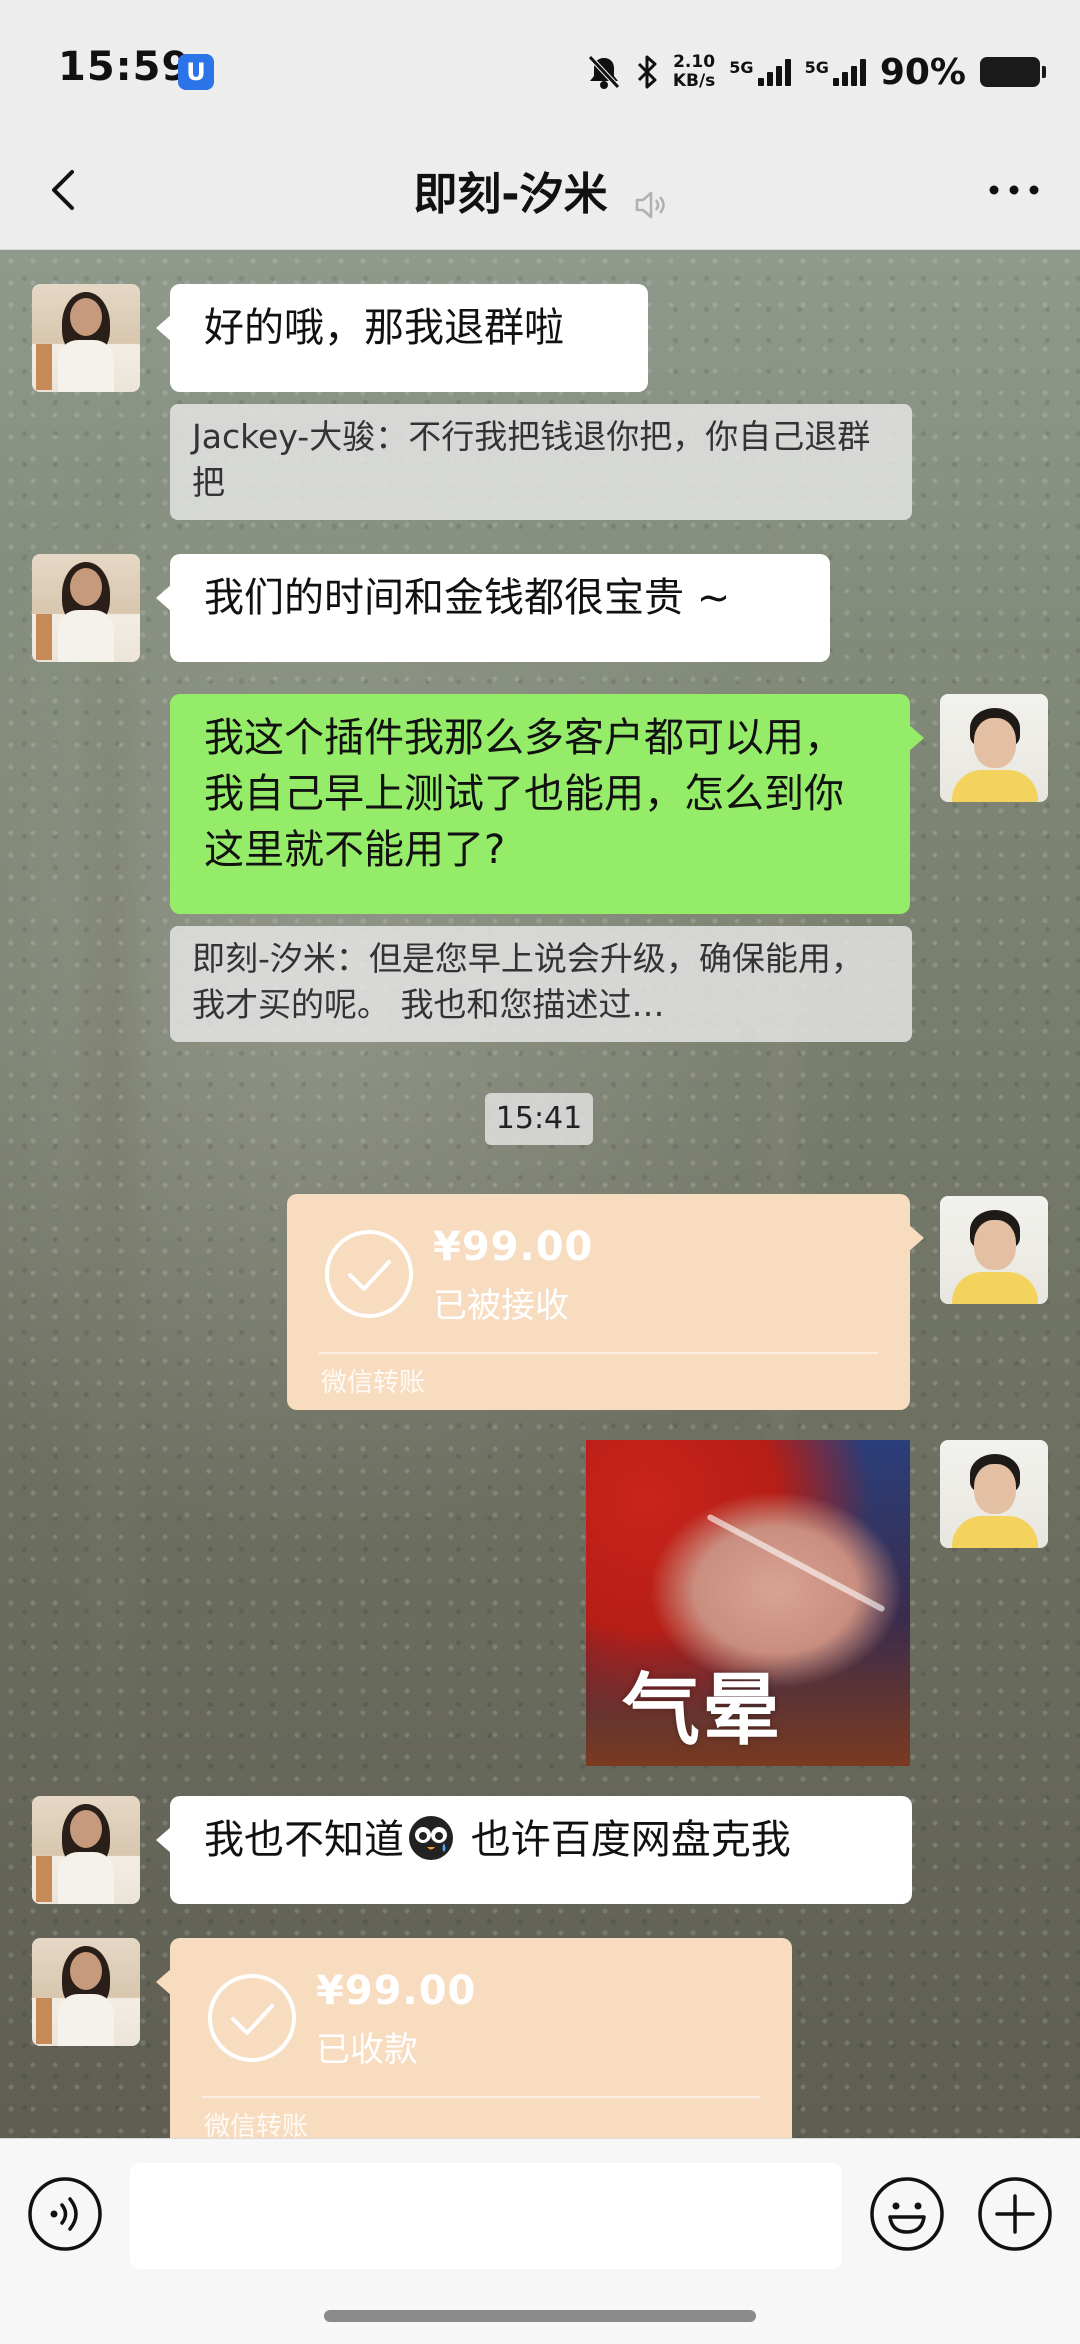  I want to click on signal-1-bars-icon, so click(774, 72).